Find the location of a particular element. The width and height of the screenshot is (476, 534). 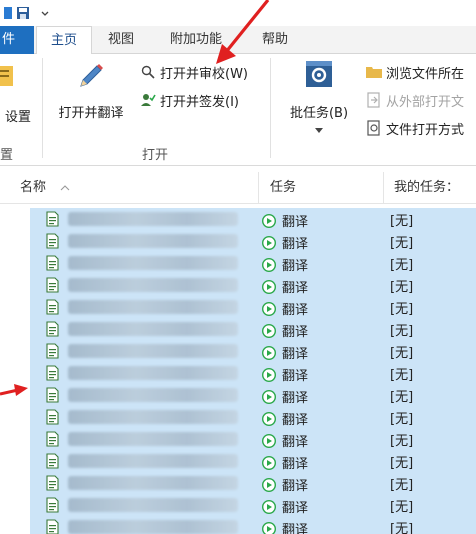

dropdown-arrow-icon is located at coordinates (319, 130).